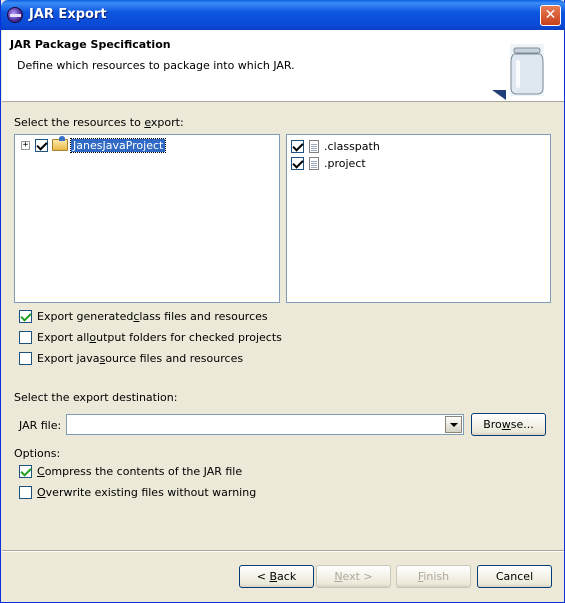 The height and width of the screenshot is (603, 565). I want to click on jar-file-label-part: AR file:, so click(42, 425).